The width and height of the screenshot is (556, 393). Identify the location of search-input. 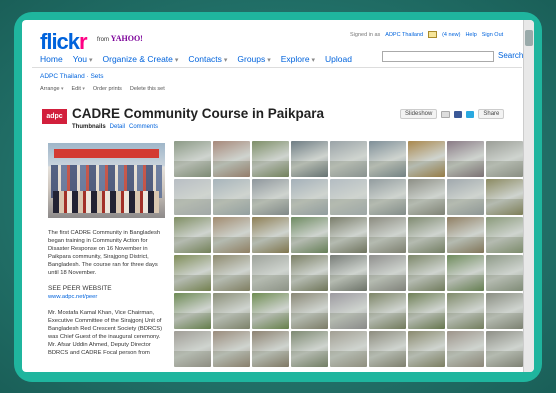
(438, 56).